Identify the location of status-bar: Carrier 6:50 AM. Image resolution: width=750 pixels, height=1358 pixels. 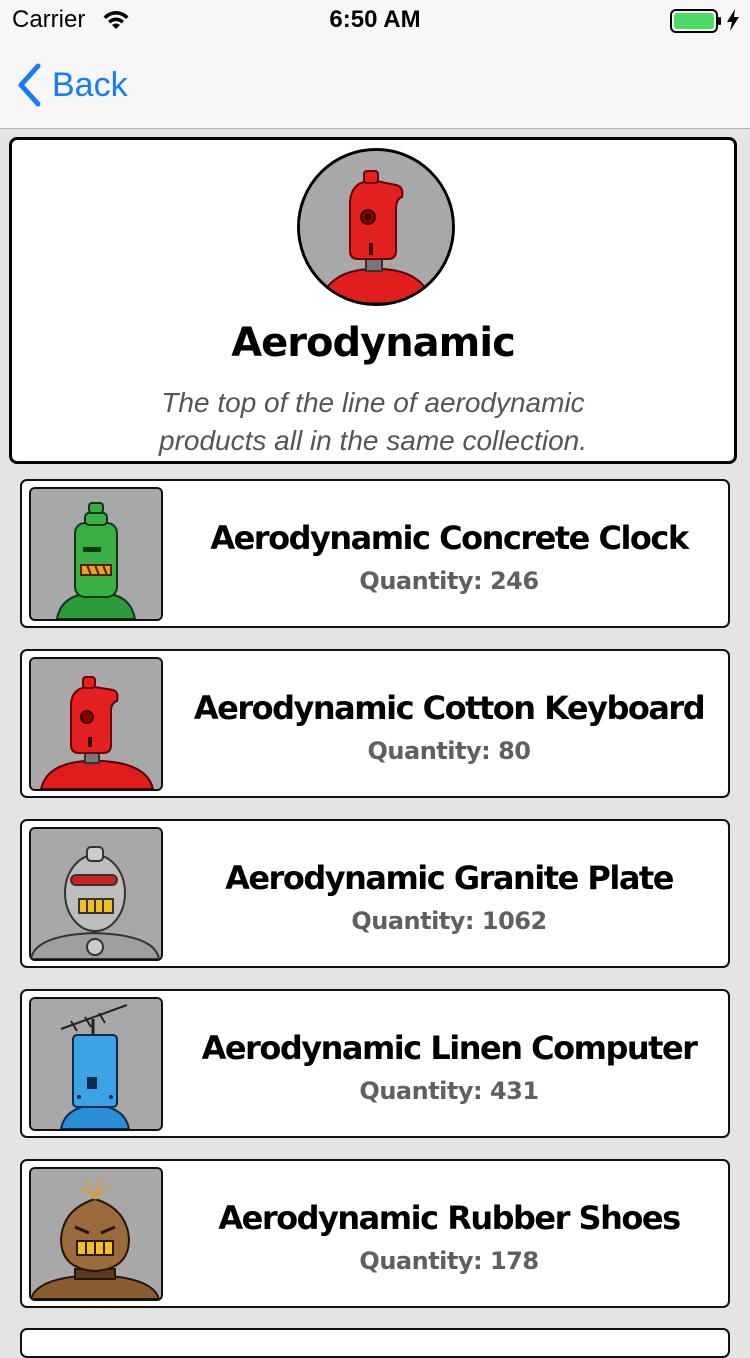
(375, 20).